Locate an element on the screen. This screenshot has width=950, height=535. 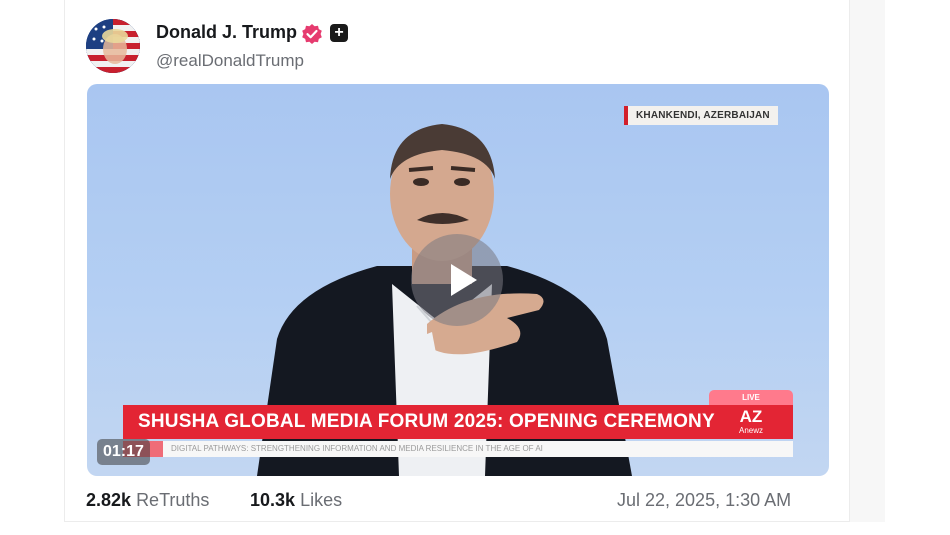
retruths-count: 2.82k ReTruths is located at coordinates (147, 500).